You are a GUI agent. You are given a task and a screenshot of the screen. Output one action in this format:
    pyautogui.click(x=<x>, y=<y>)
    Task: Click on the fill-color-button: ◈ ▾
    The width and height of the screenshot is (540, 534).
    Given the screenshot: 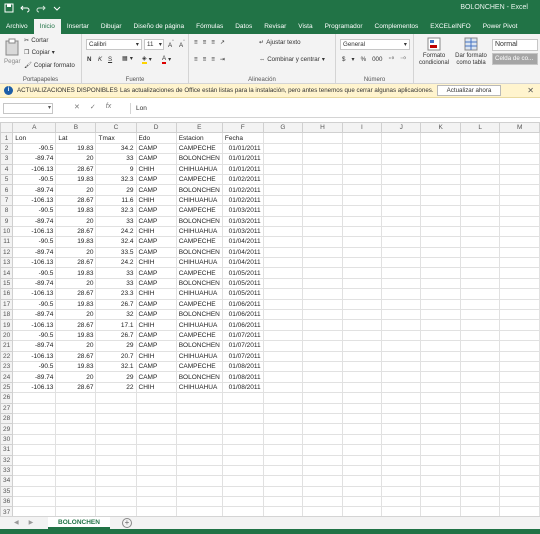 What is the action you would take?
    pyautogui.click(x=147, y=59)
    